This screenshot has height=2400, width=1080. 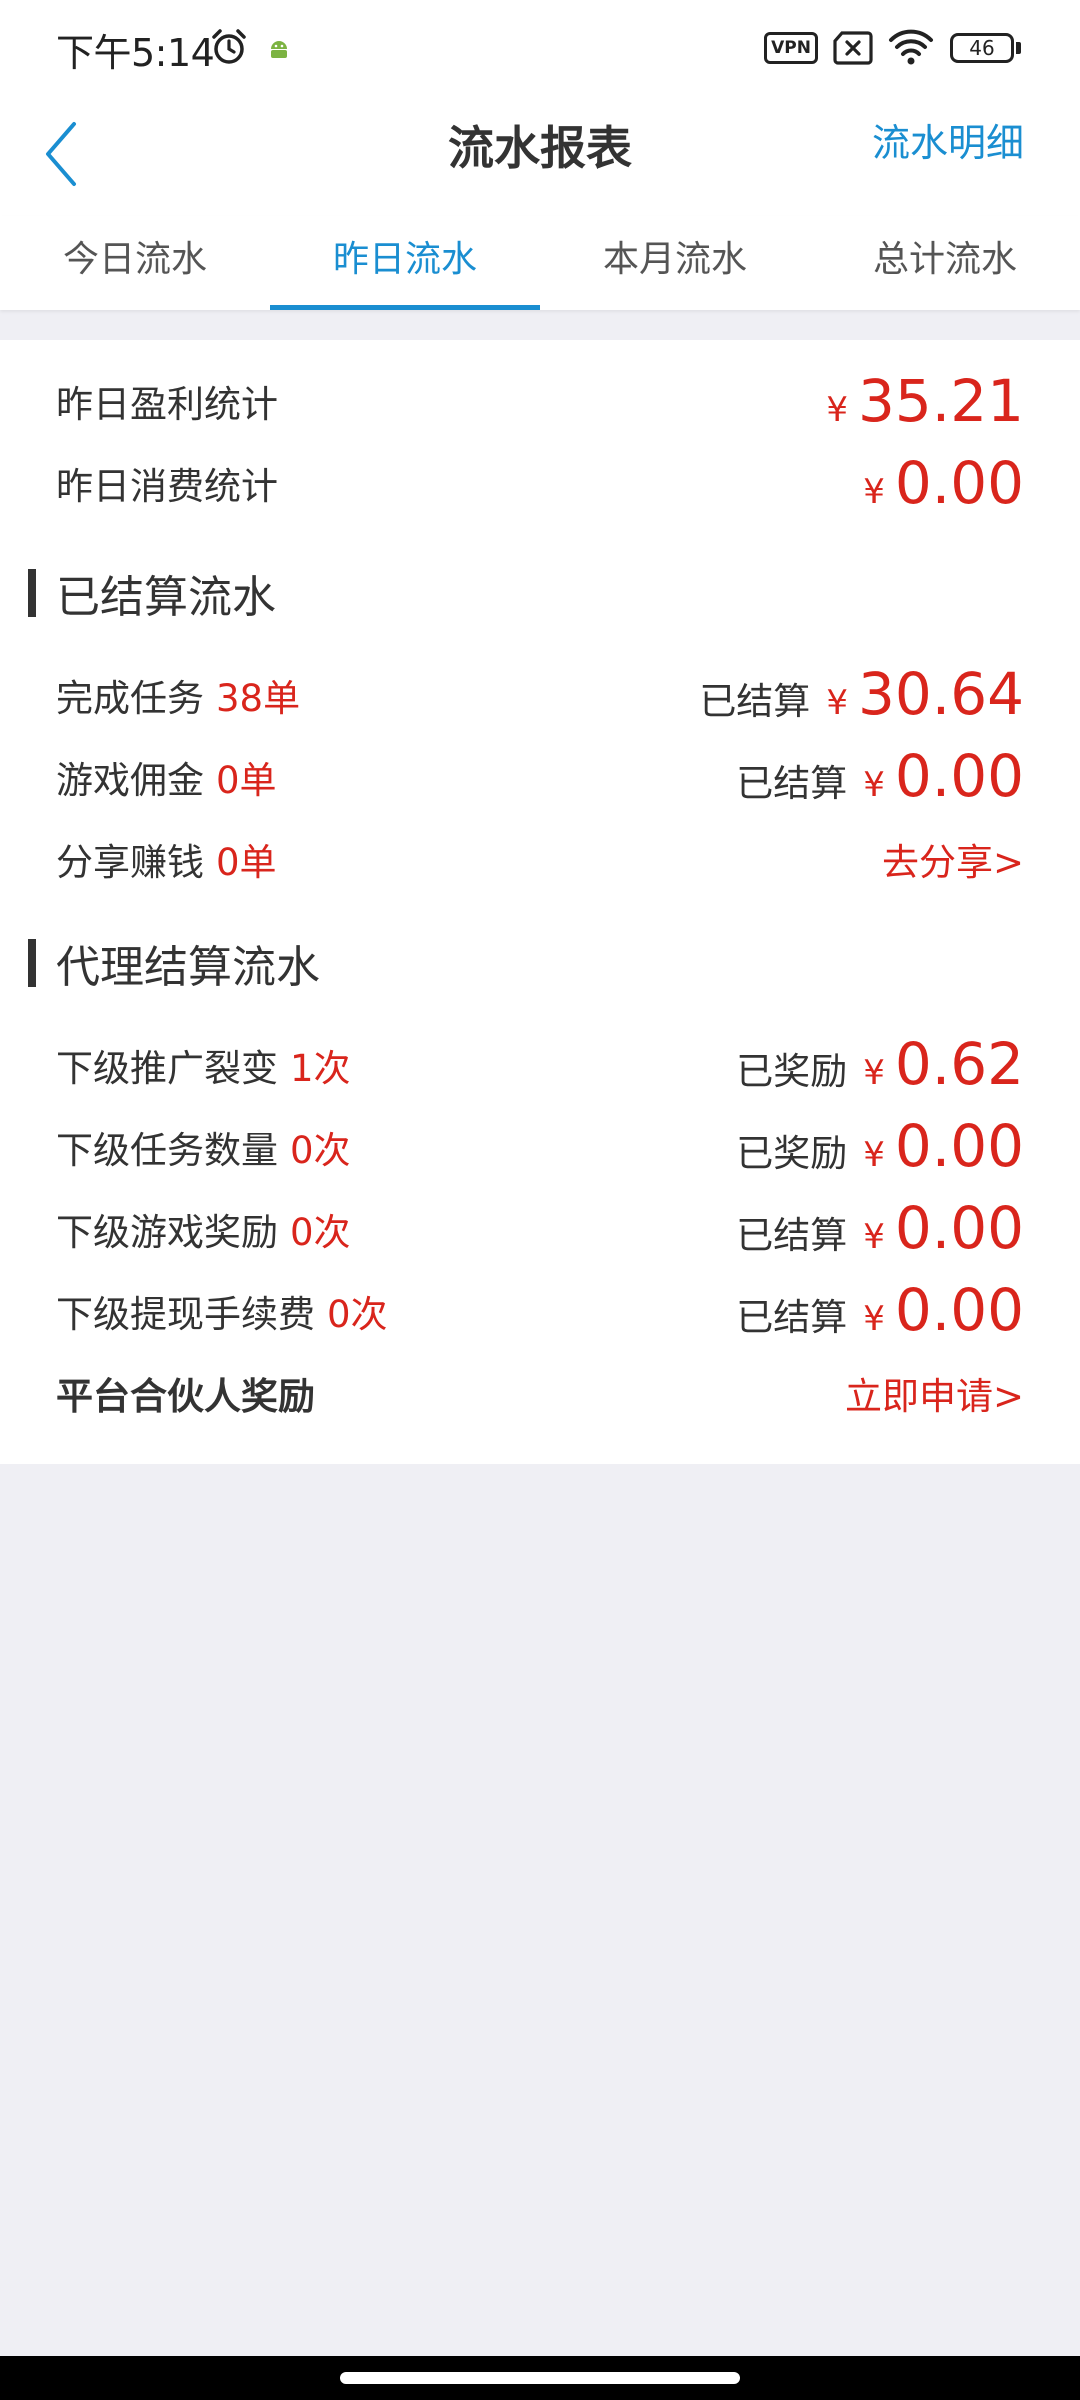 I want to click on profit-summary-row: 昨日盈利统计 ¥ 35.21, so click(x=540, y=401).